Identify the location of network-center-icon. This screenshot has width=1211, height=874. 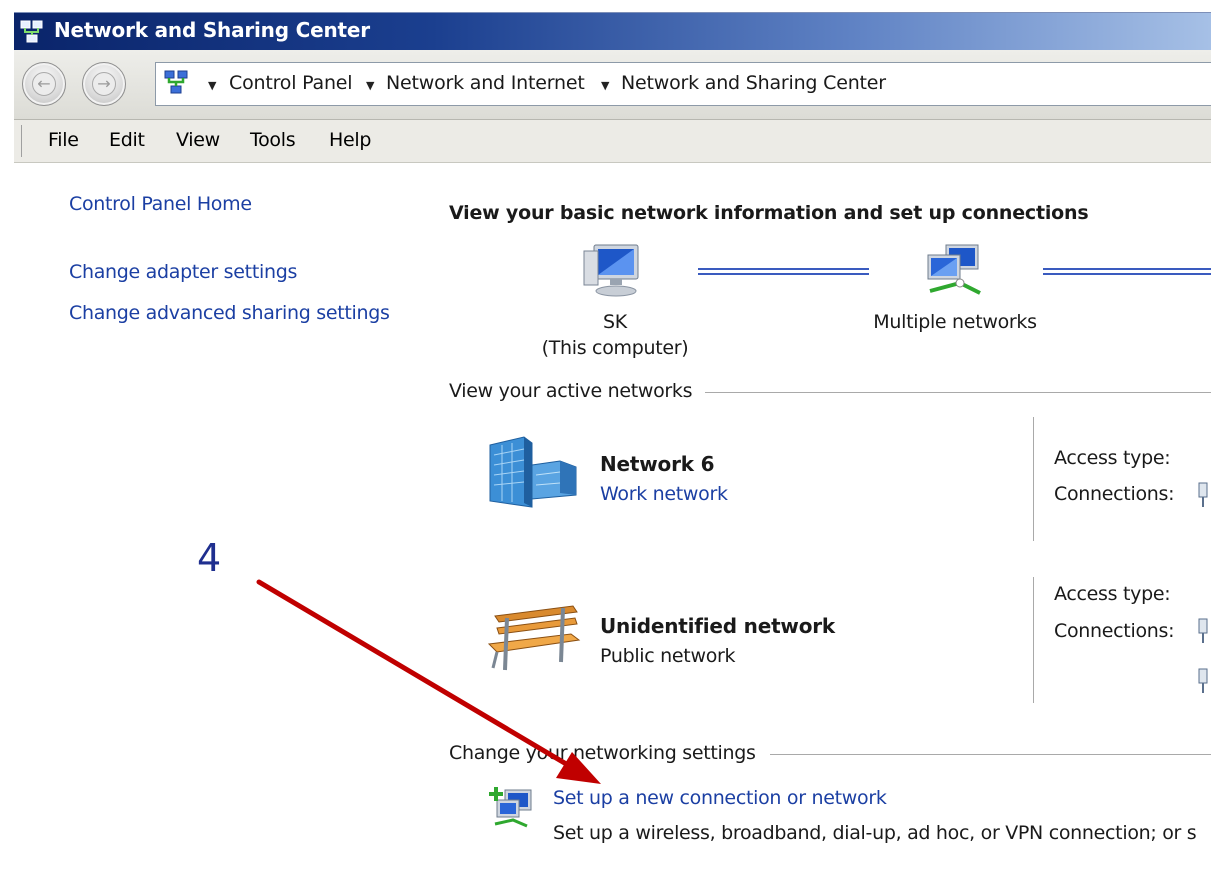
(31, 31).